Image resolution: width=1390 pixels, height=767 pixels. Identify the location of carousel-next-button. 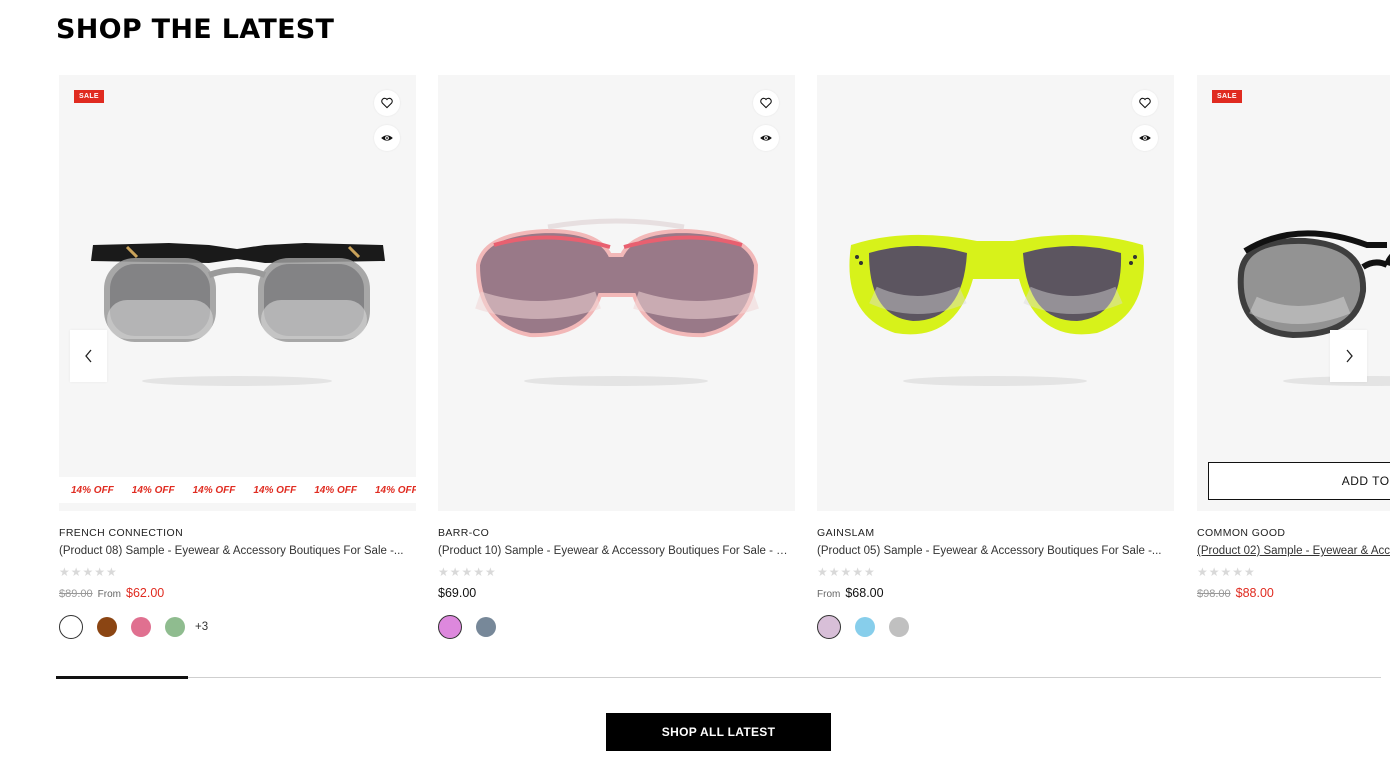
(1348, 356).